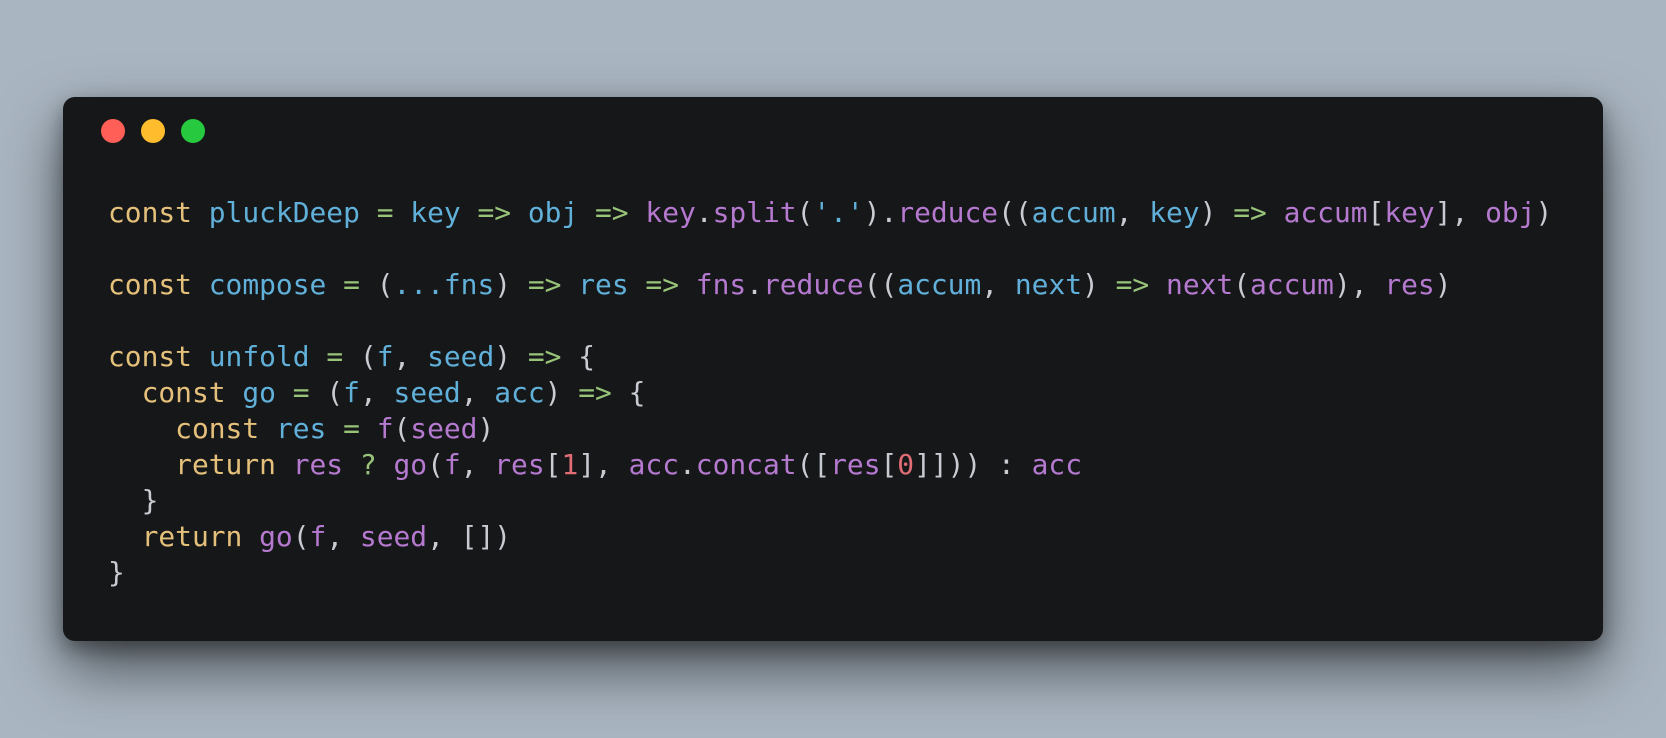 The width and height of the screenshot is (1666, 738). I want to click on code-token: fns, so click(721, 284).